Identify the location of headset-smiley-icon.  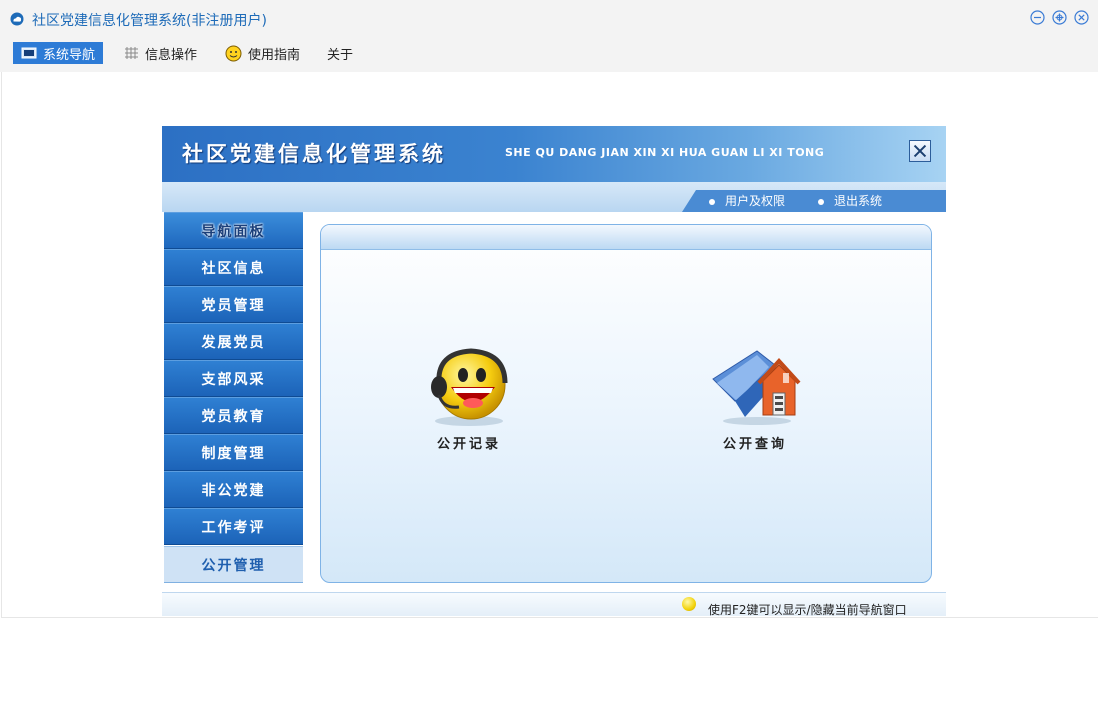
(469, 387).